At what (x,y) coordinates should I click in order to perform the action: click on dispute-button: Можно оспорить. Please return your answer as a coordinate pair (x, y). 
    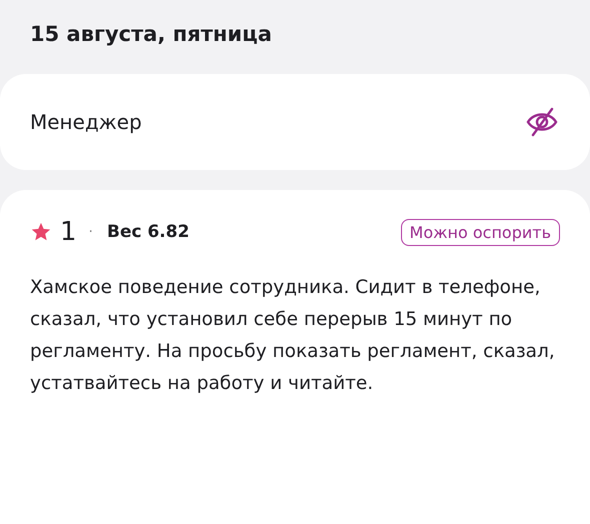
    Looking at the image, I should click on (480, 232).